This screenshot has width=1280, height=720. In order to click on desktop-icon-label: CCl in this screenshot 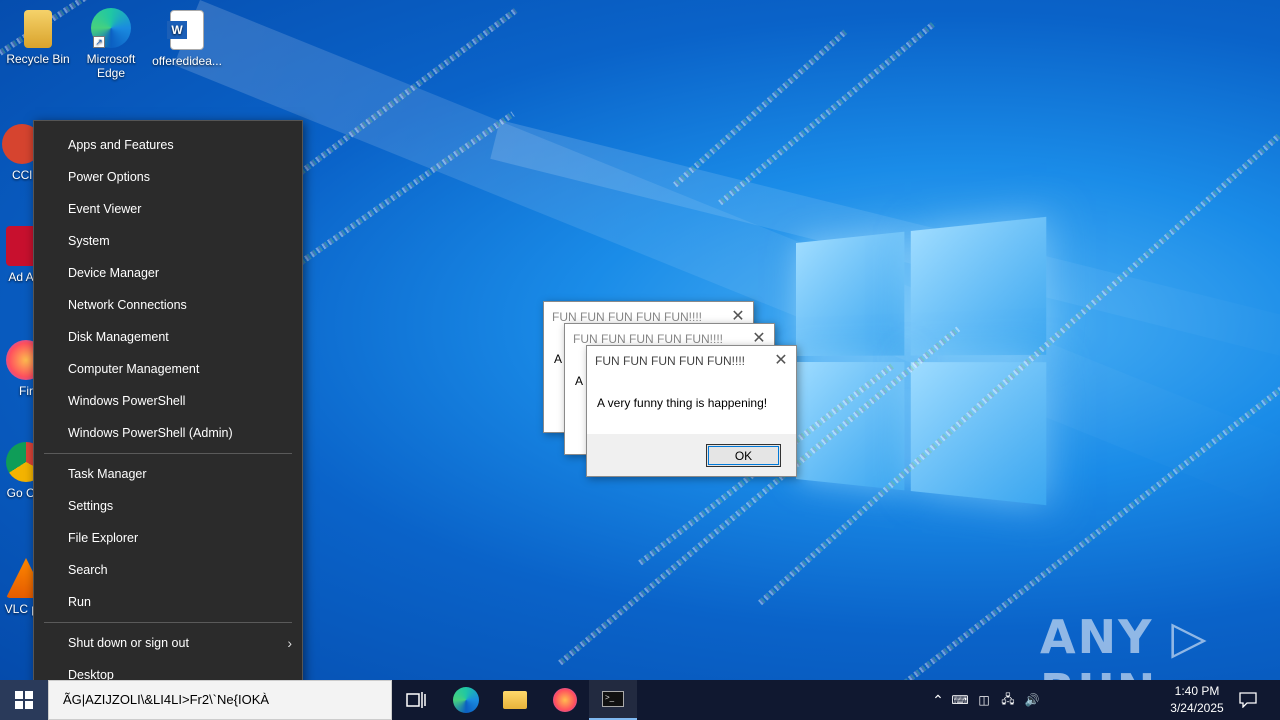, I will do `click(22, 175)`.